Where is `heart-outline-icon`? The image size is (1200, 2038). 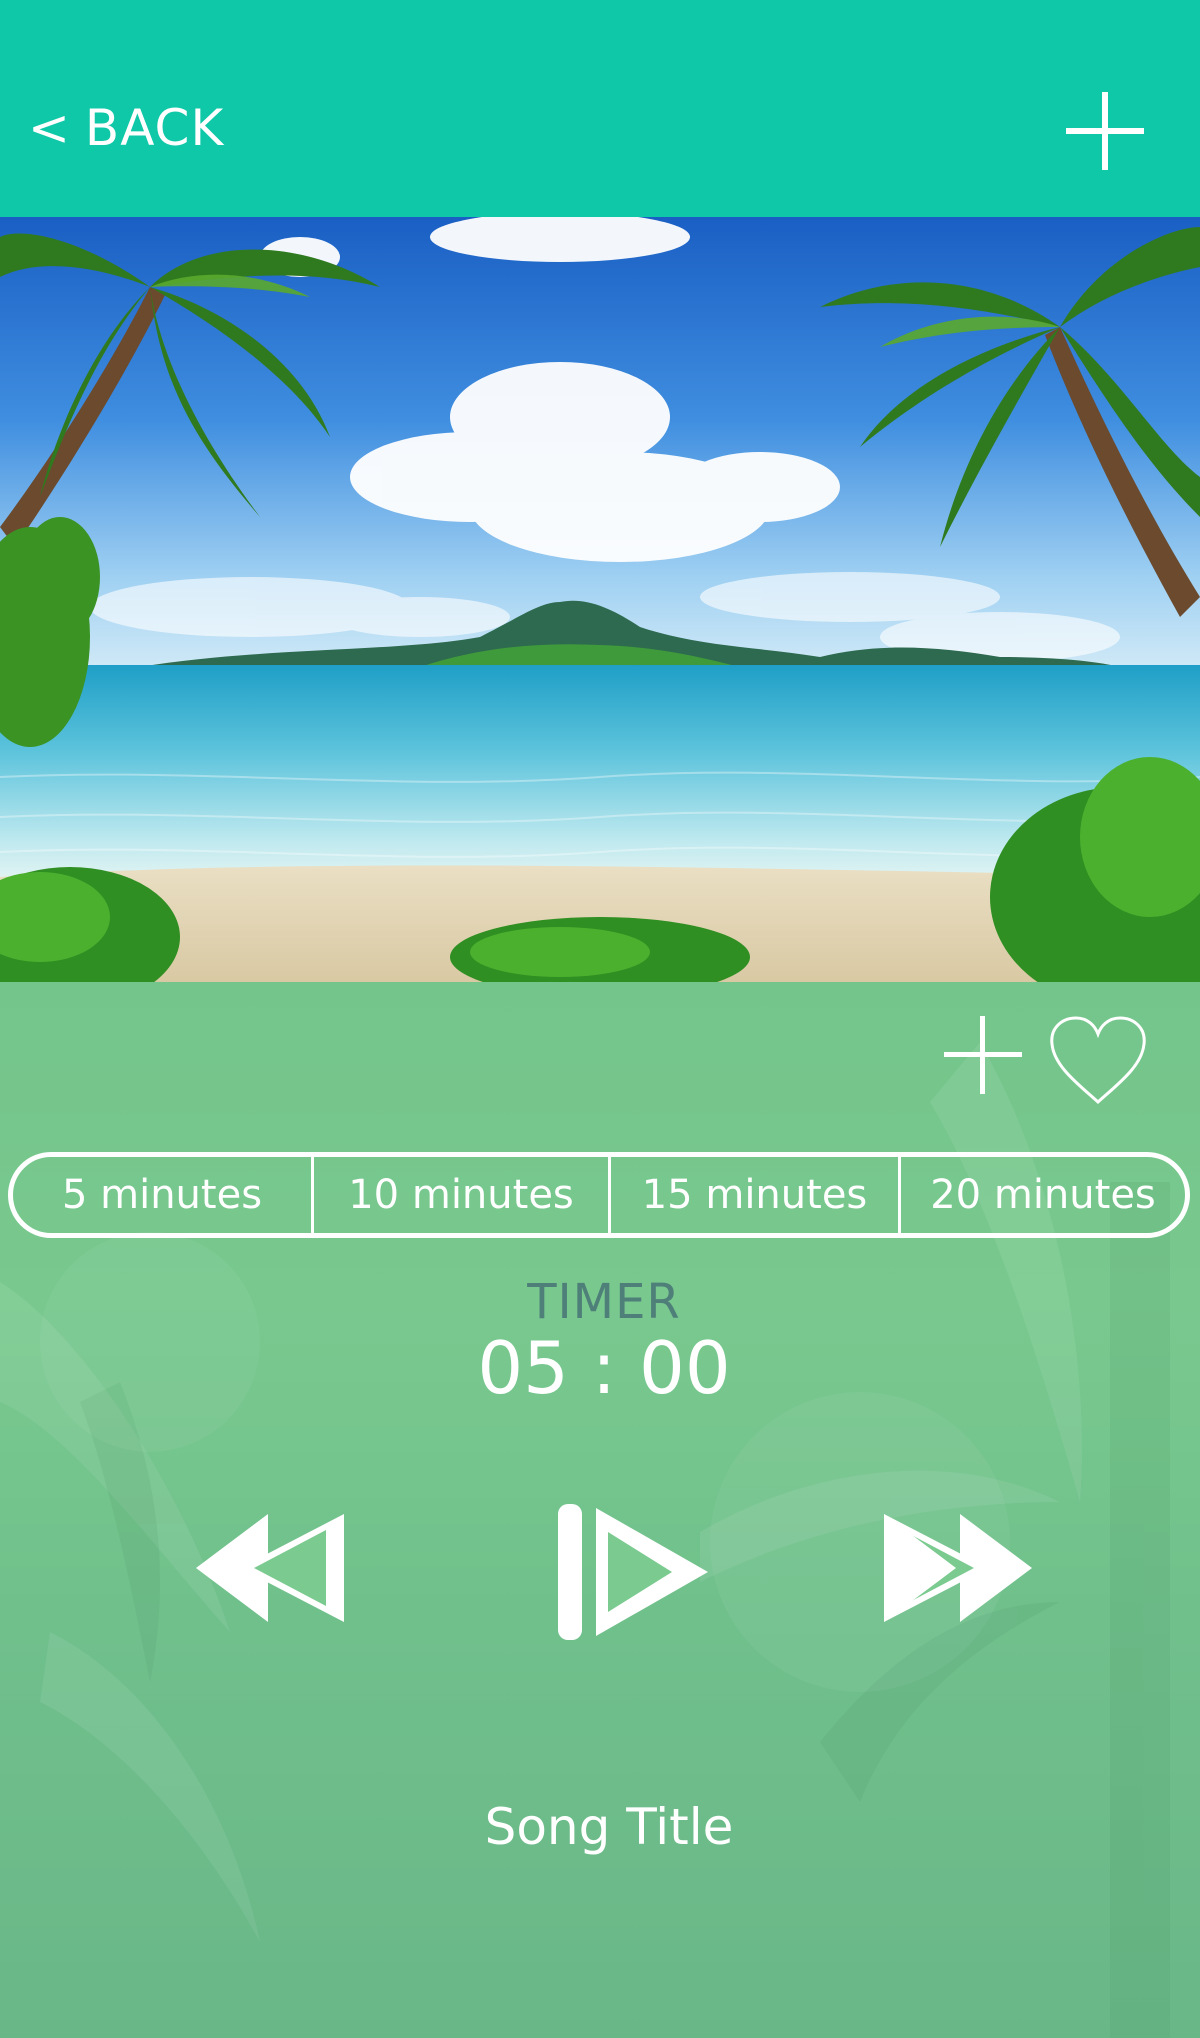
heart-outline-icon is located at coordinates (1098, 1060).